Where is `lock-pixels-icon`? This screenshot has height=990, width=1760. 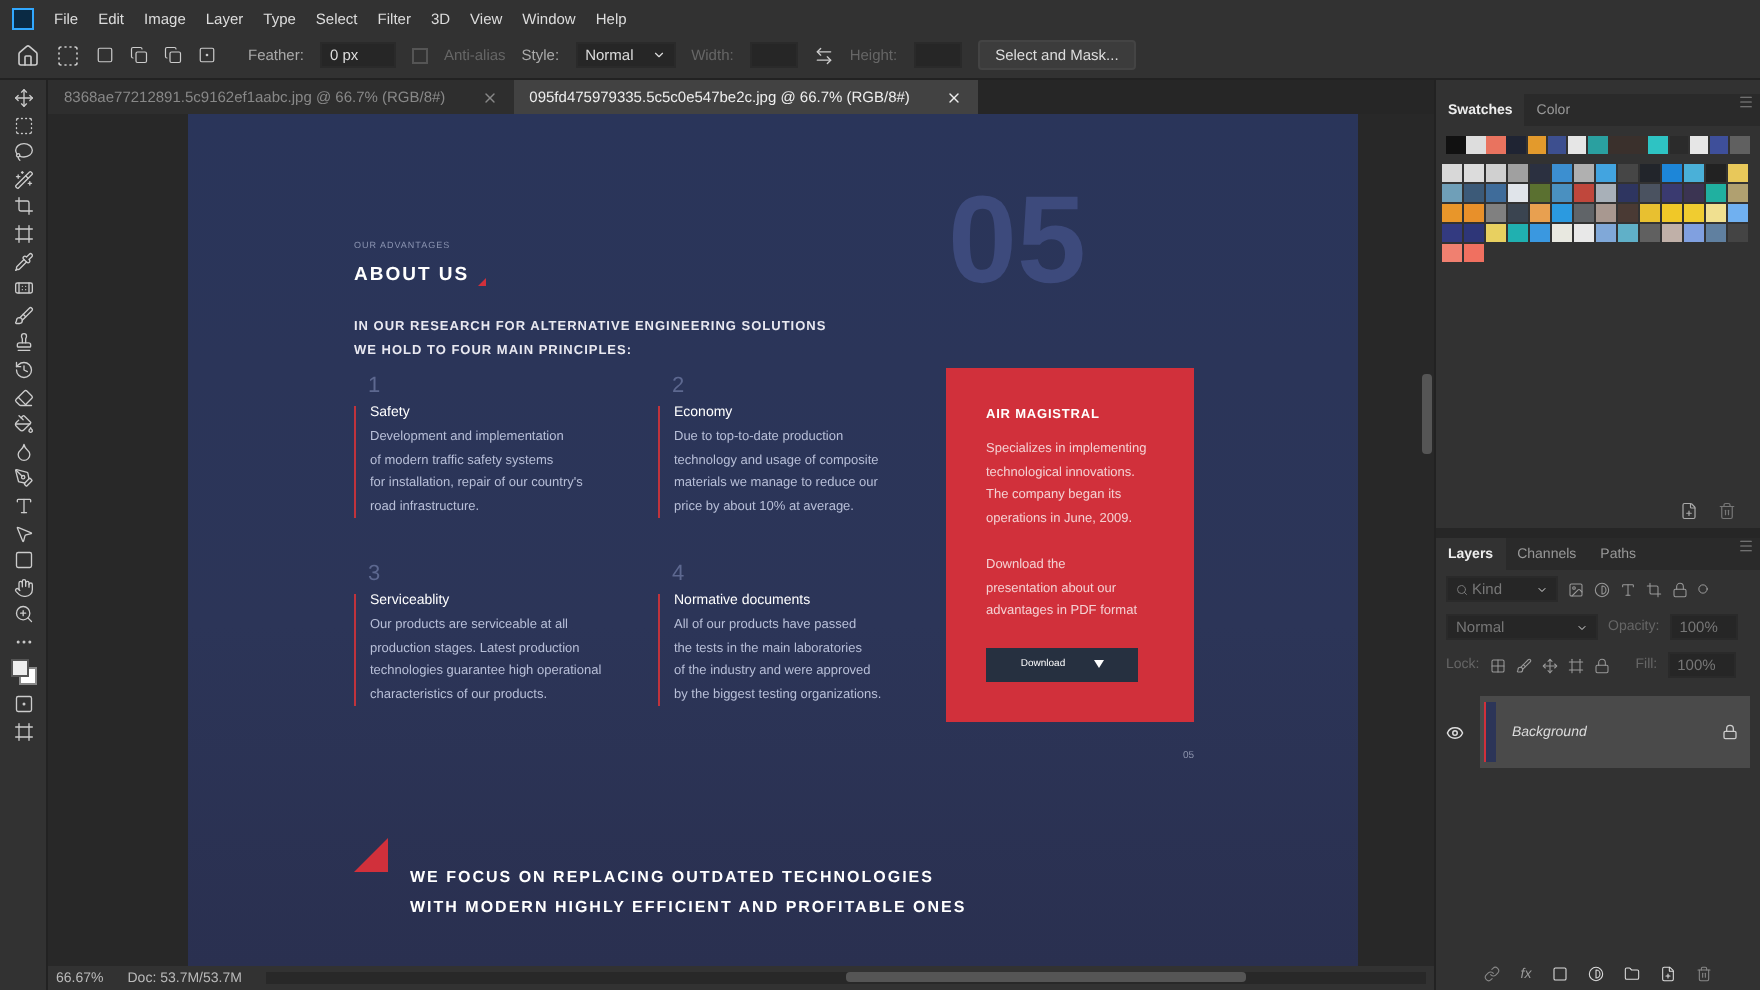 lock-pixels-icon is located at coordinates (1497, 665).